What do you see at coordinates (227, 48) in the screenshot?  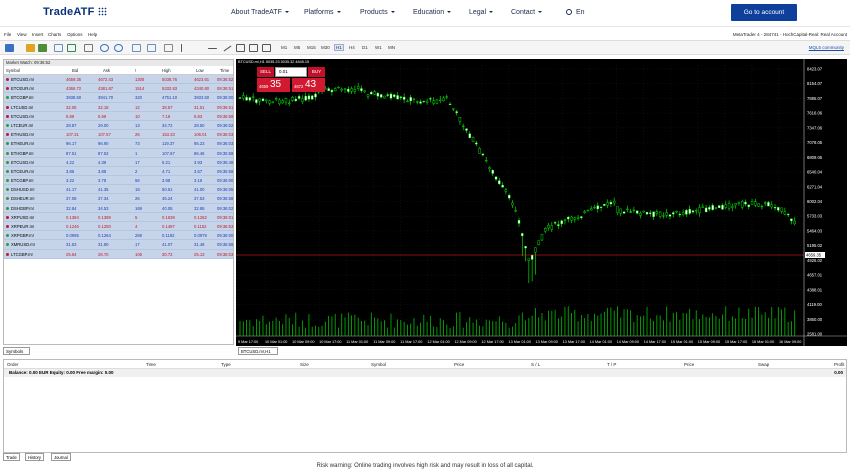 I see `trendline-icon` at bounding box center [227, 48].